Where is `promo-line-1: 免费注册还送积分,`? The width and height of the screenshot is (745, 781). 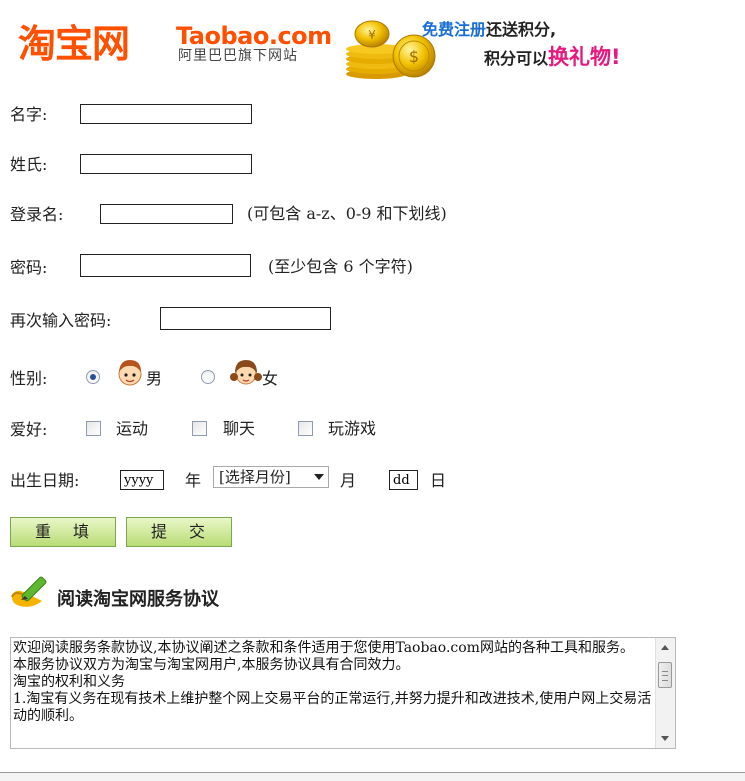
promo-line-1: 免费注册还送积分, is located at coordinates (489, 30).